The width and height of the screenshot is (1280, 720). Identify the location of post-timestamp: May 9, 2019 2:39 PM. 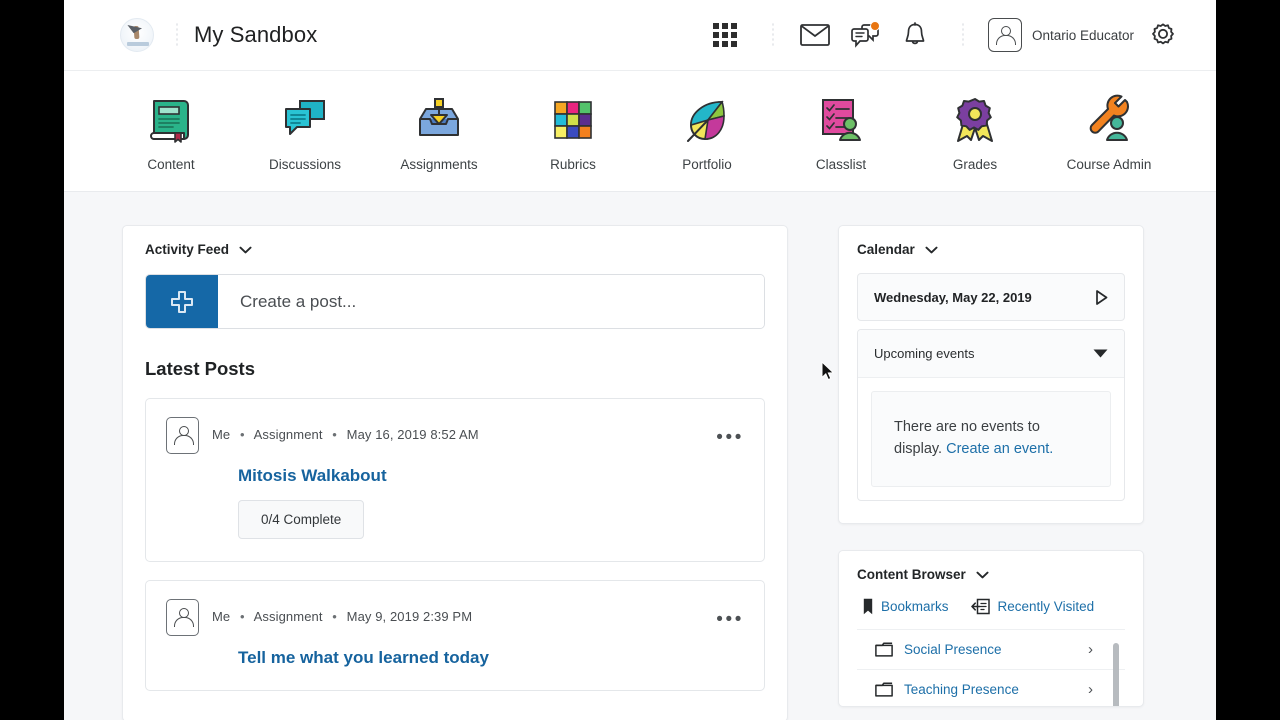
(409, 616).